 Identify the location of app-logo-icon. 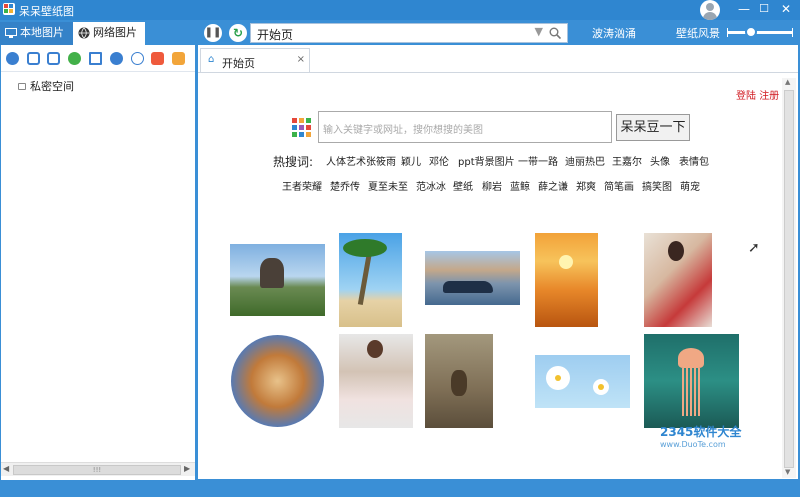
(9, 9).